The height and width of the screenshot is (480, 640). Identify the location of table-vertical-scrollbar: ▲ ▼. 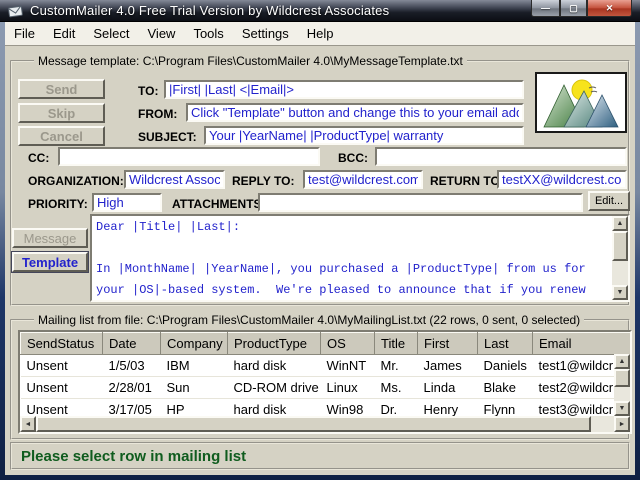
(622, 385).